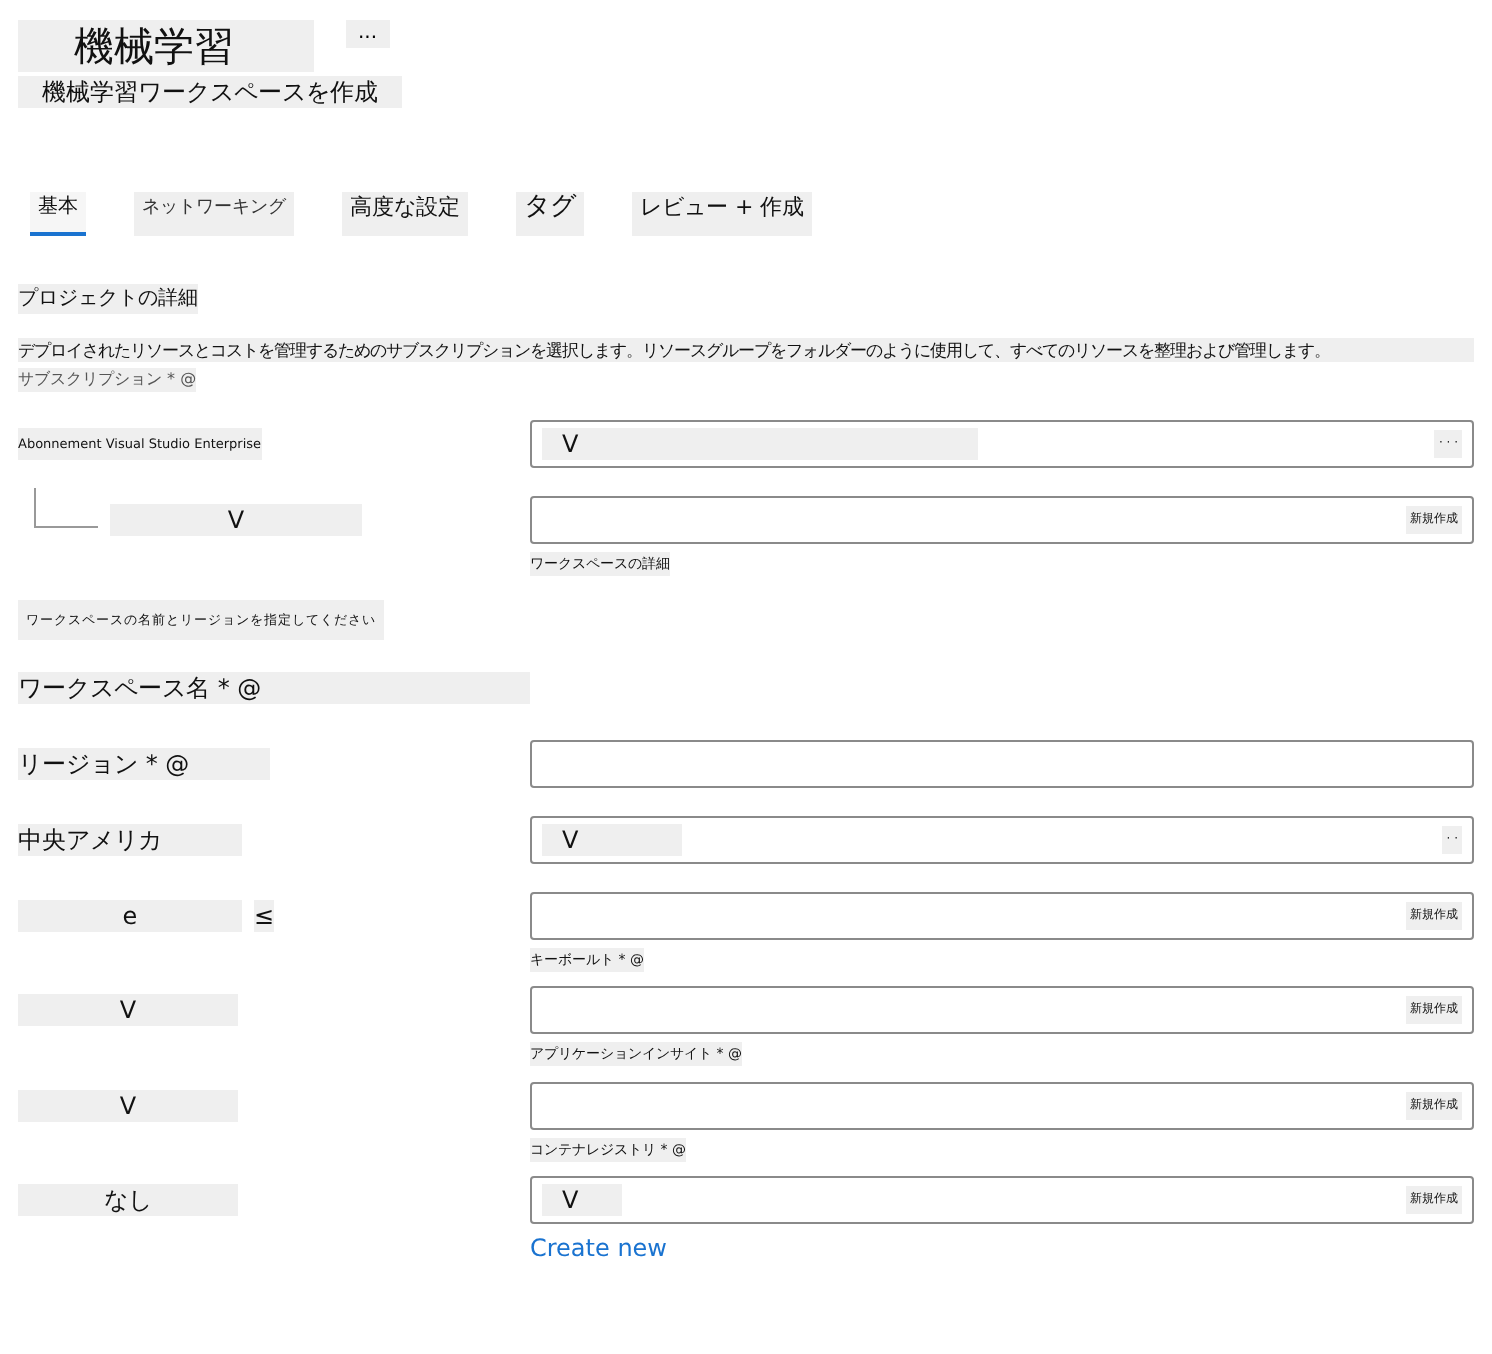 Image resolution: width=1492 pixels, height=1354 pixels. I want to click on field-label: ワークスペース名 * @, so click(274, 687).